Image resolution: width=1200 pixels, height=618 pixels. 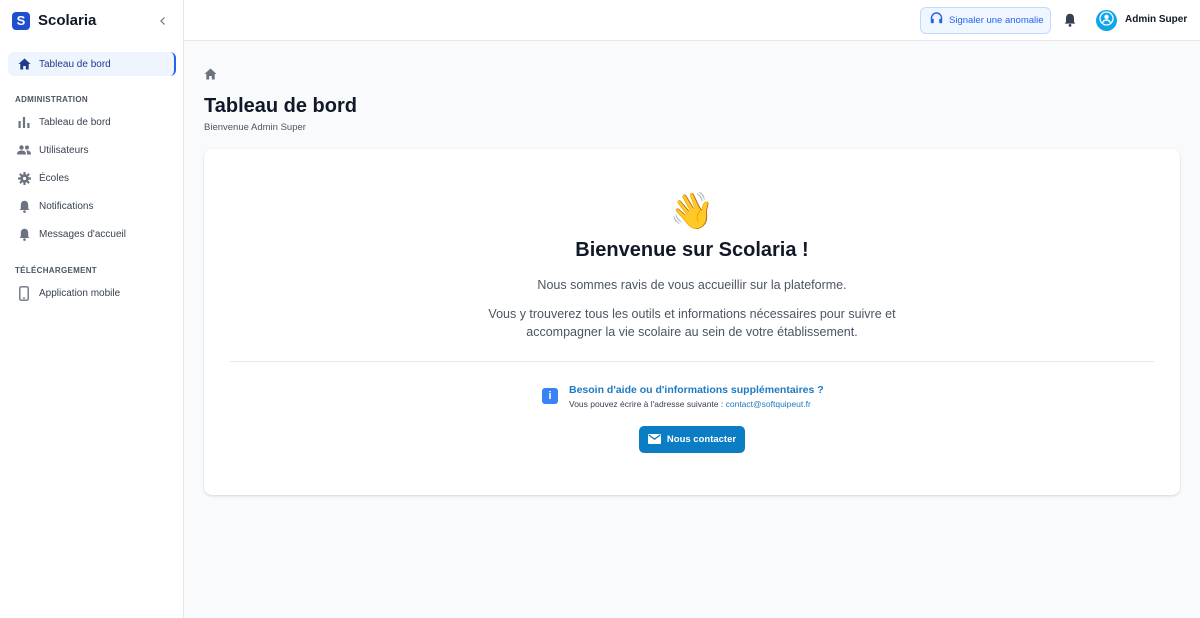 What do you see at coordinates (280, 106) in the screenshot?
I see `page-title: Tableau de bord` at bounding box center [280, 106].